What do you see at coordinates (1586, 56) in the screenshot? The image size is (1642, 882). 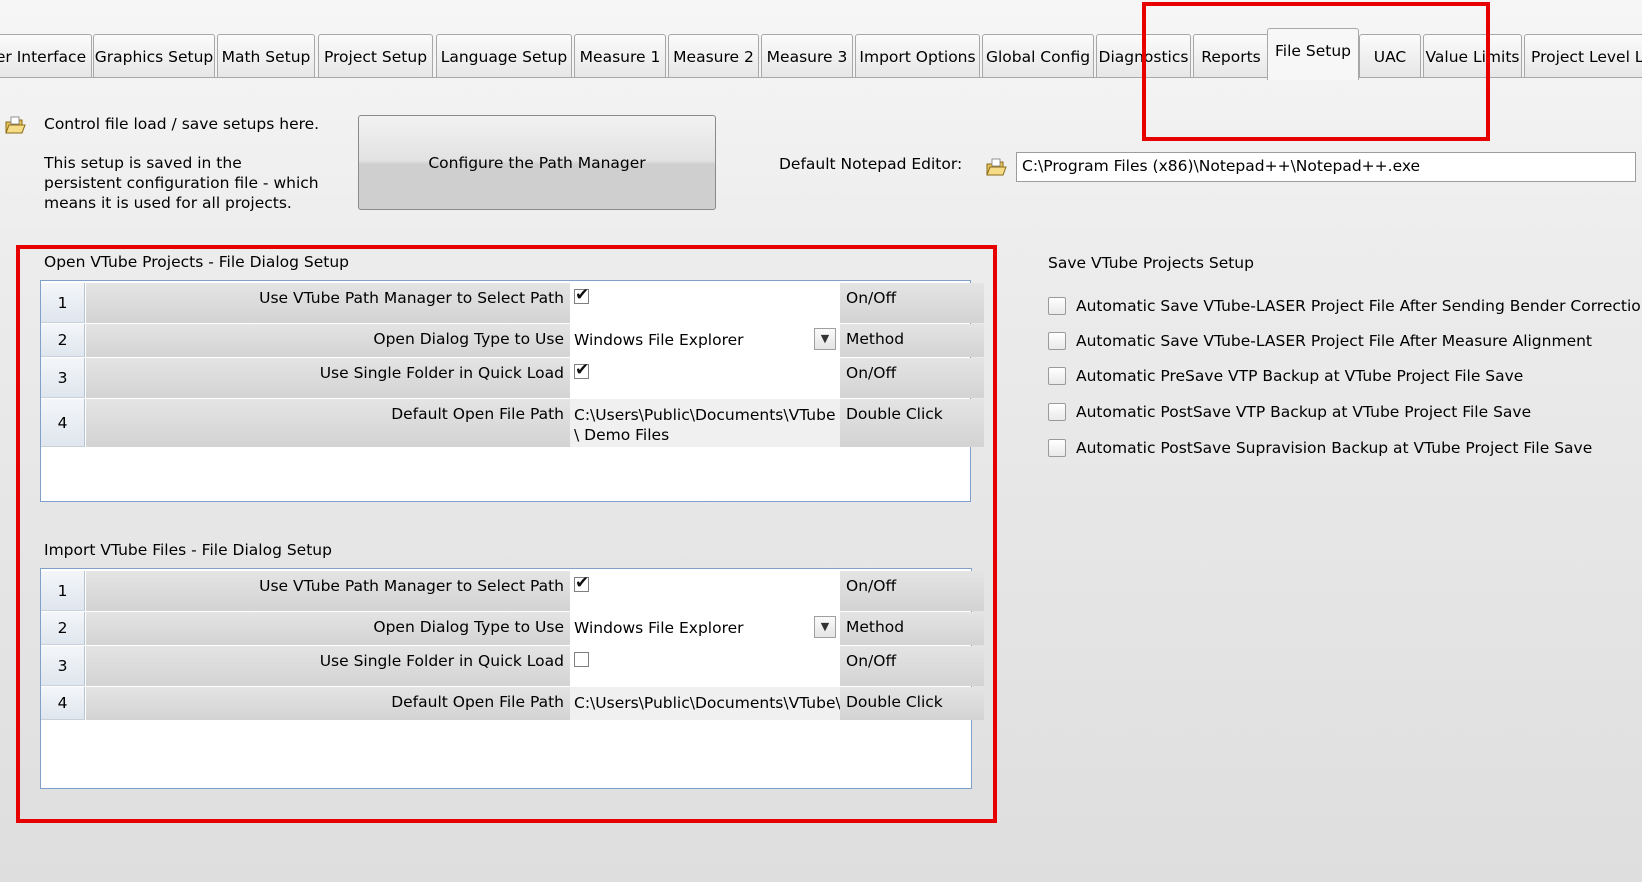 I see `tab-label: Project Level Lis` at bounding box center [1586, 56].